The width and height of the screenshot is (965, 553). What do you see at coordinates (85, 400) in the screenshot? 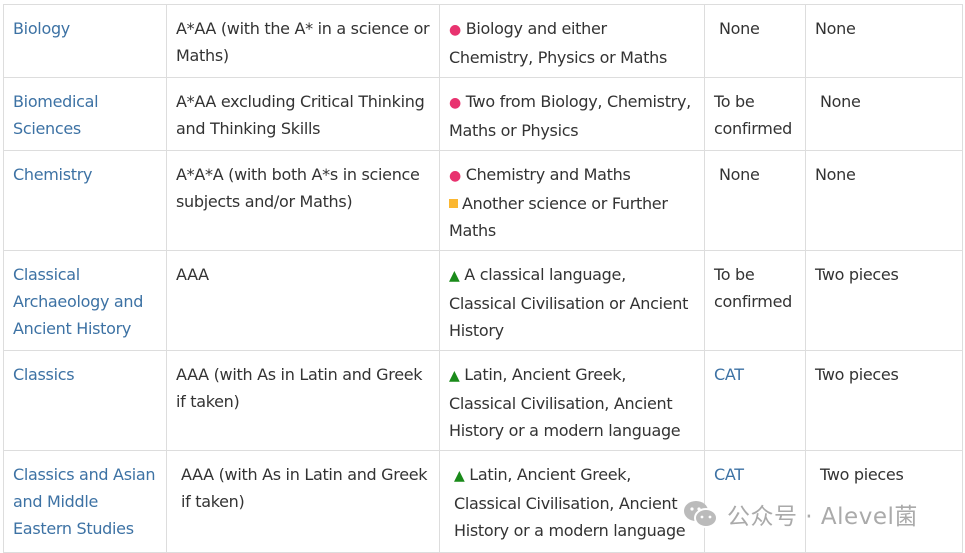
I see `subject-cell: Classics` at bounding box center [85, 400].